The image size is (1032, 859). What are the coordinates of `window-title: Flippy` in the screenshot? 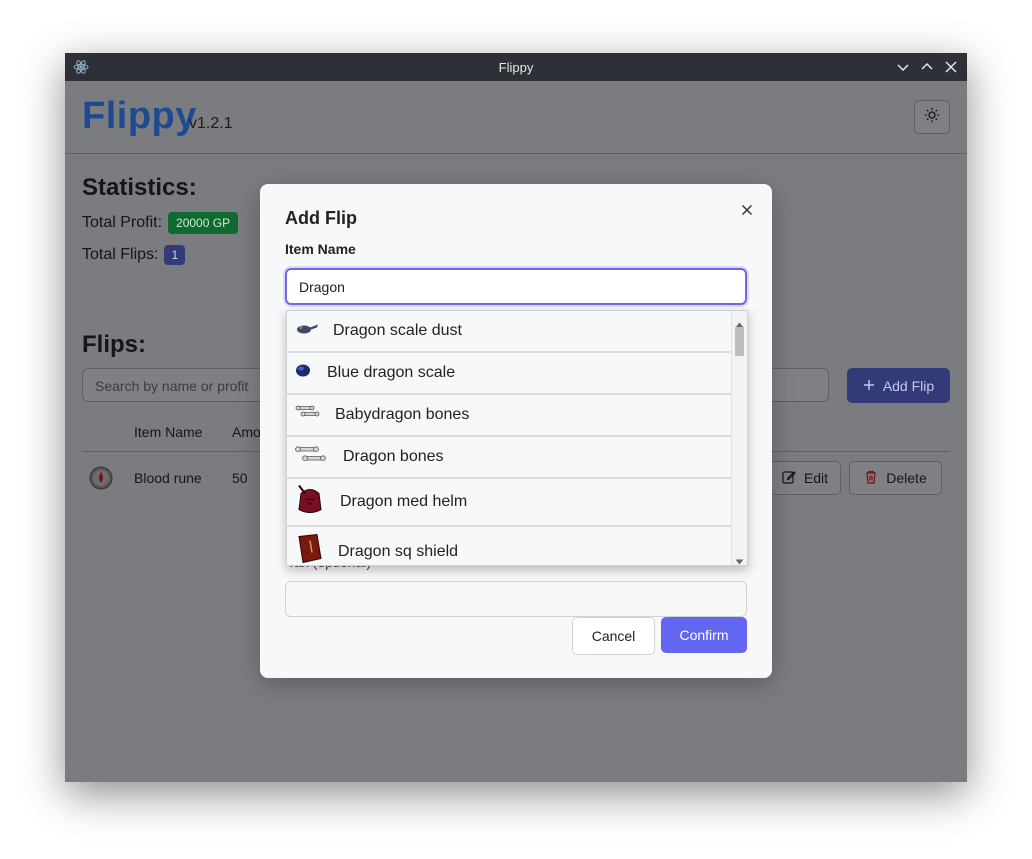 It's located at (516, 67).